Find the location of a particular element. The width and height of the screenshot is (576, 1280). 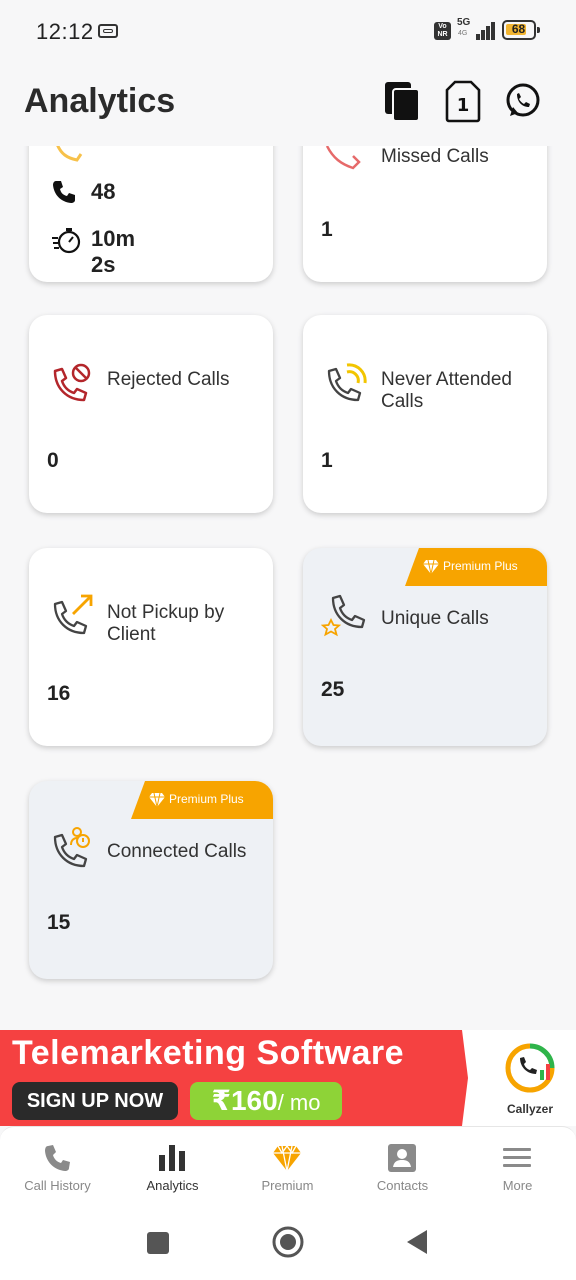

app-header: Analytics 1 is located at coordinates (288, 104).